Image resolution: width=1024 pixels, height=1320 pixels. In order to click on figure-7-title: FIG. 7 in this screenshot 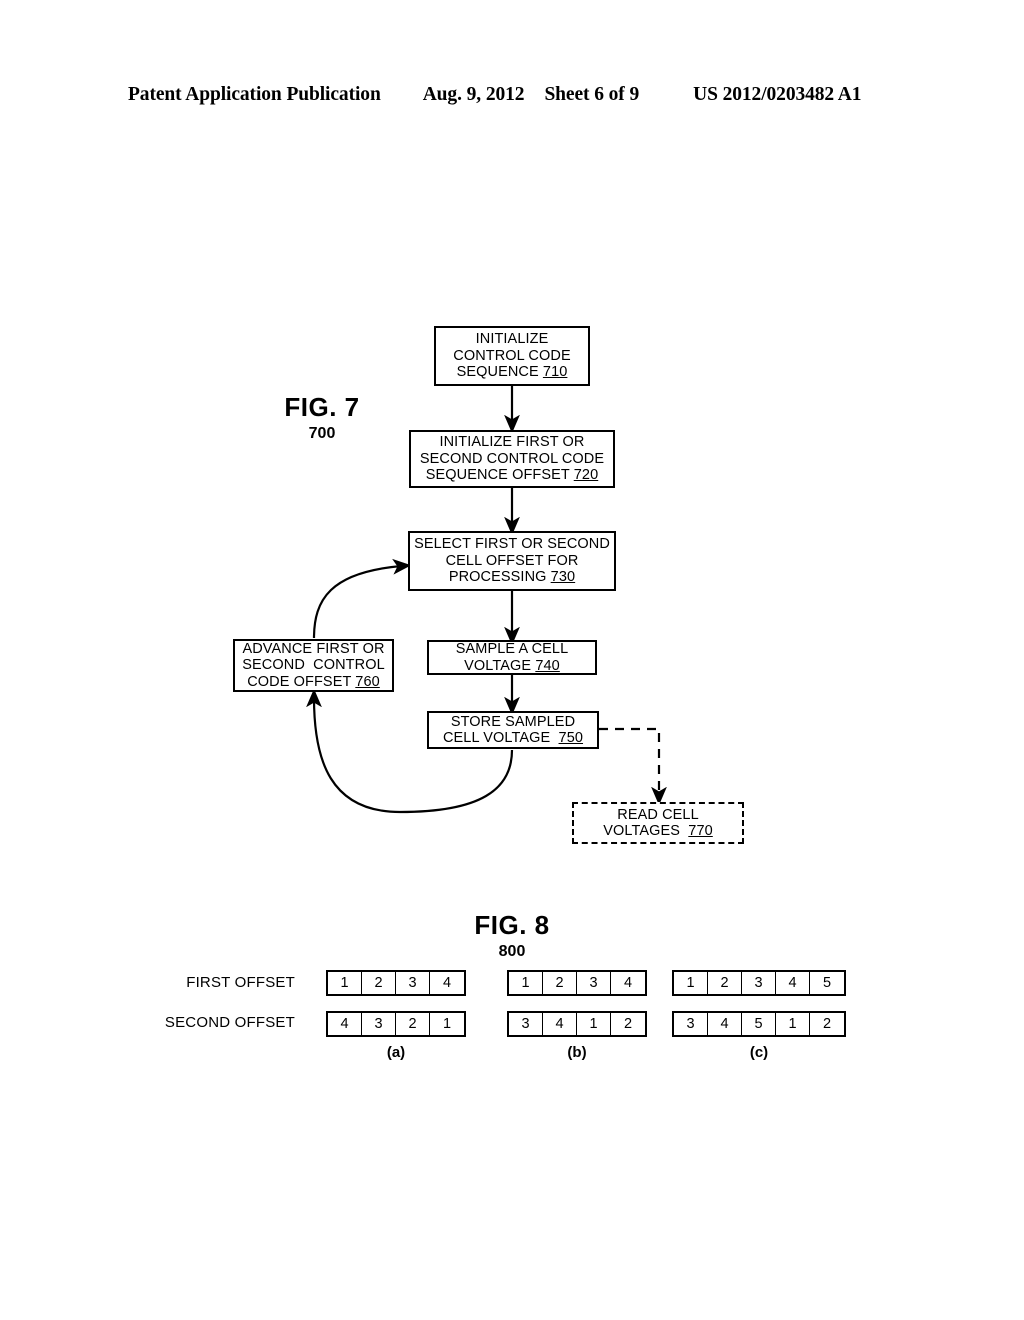, I will do `click(322, 407)`.